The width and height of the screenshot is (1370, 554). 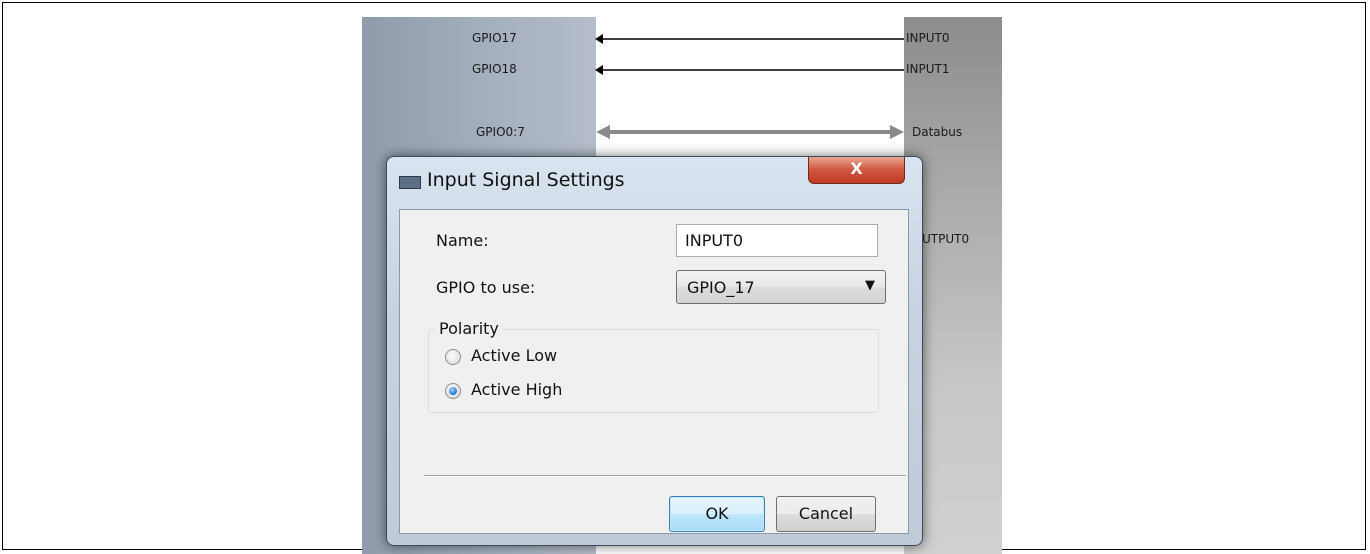 I want to click on close-button: X, so click(x=856, y=170).